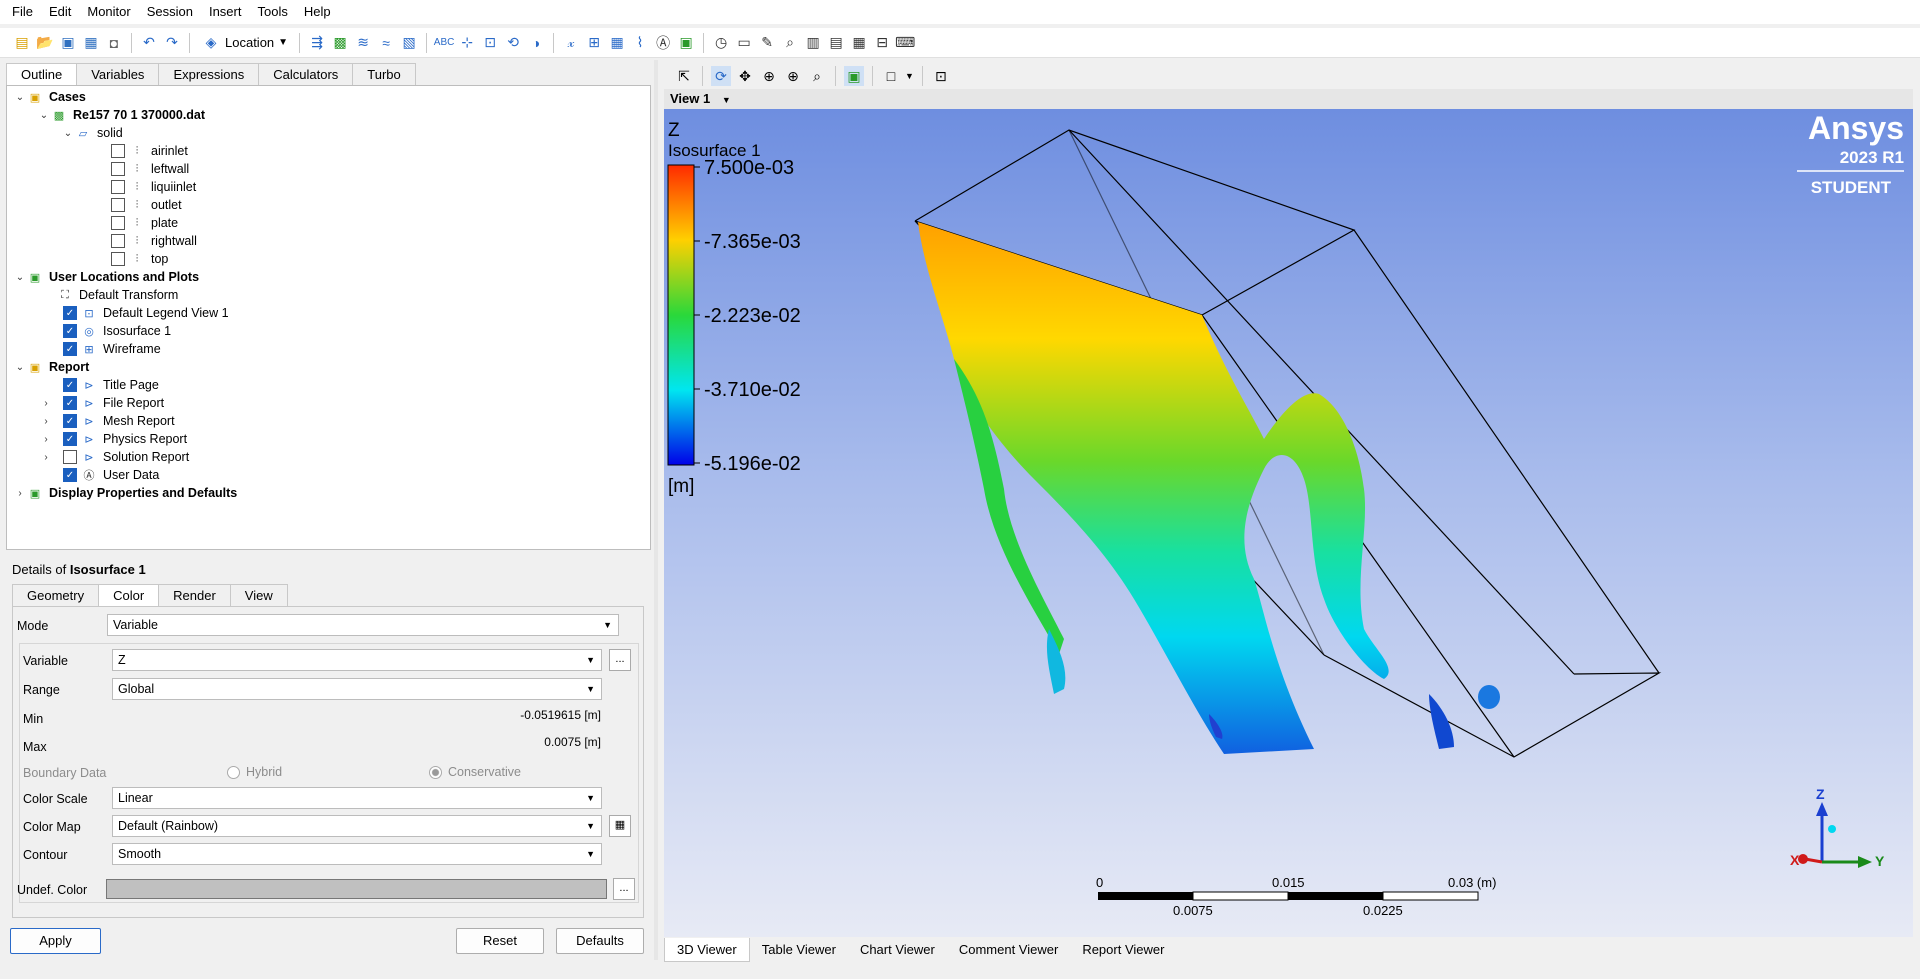 The width and height of the screenshot is (1920, 979). Describe the element at coordinates (813, 43) in the screenshot. I see `function-calculator-icon: ▥` at that location.